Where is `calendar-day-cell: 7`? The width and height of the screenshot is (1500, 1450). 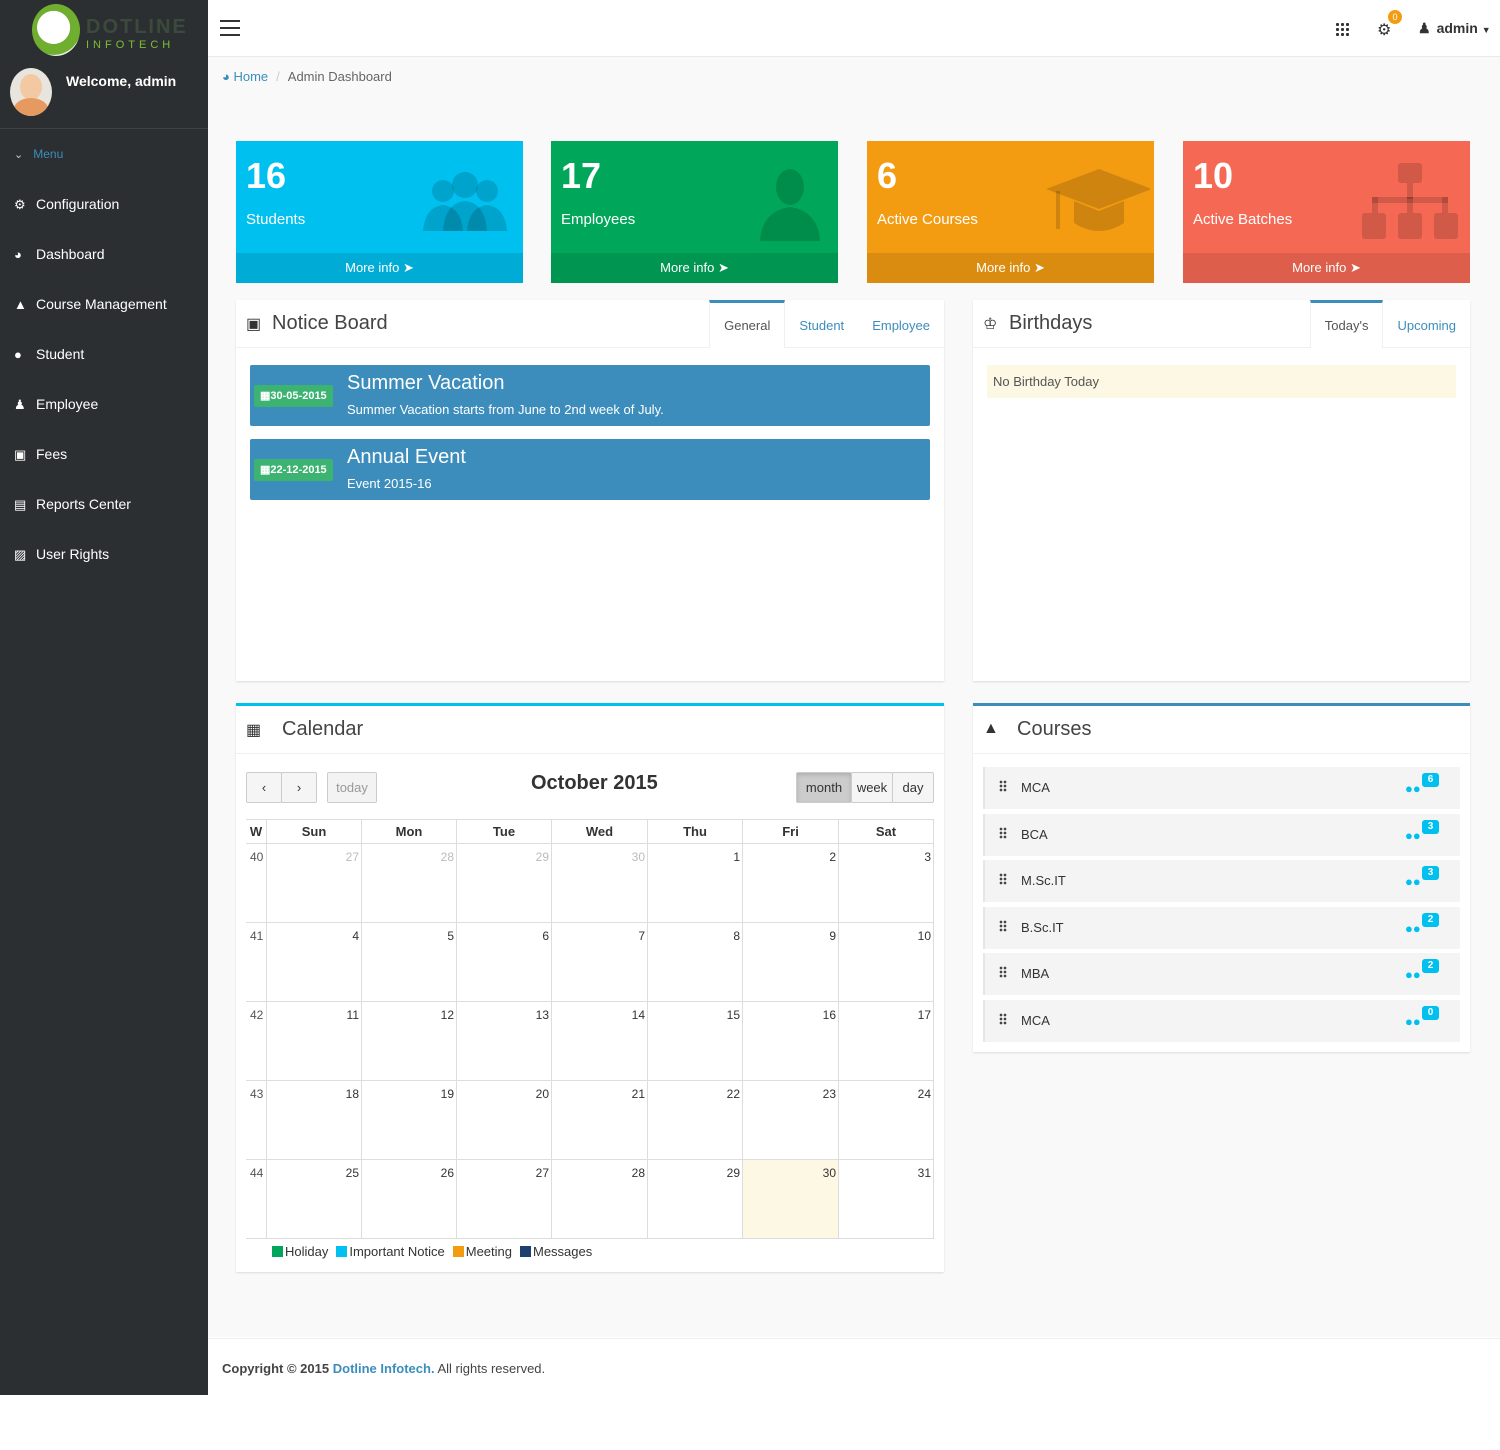
calendar-day-cell: 7 is located at coordinates (600, 962).